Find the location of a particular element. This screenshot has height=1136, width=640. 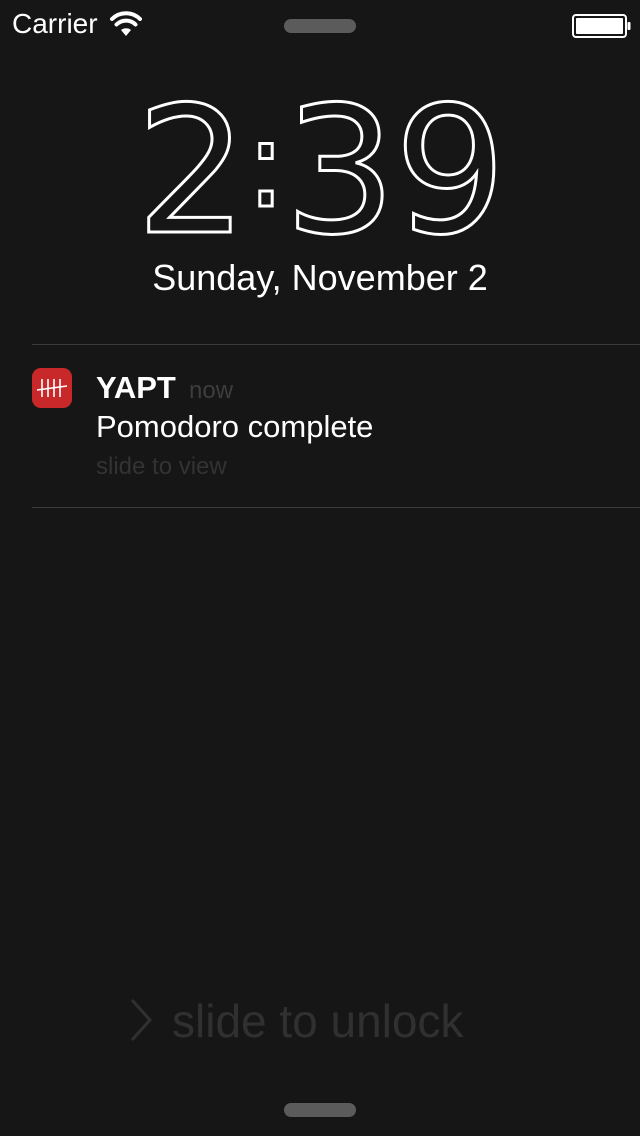

chevron-right-icon is located at coordinates (141, 1020).